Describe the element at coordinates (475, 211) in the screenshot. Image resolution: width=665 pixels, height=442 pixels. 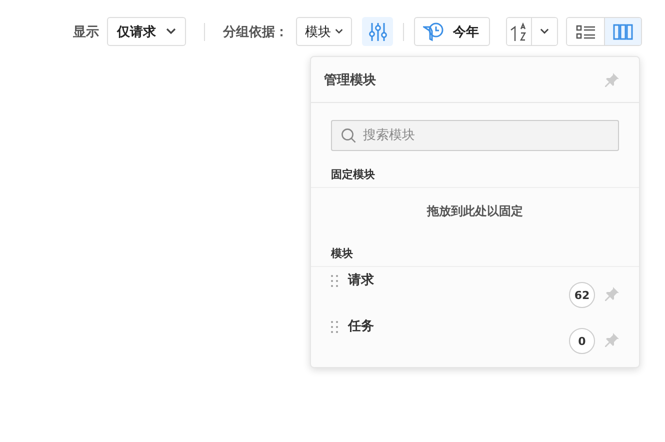
I see `drop-hint: 拖放到此处以固定` at that location.